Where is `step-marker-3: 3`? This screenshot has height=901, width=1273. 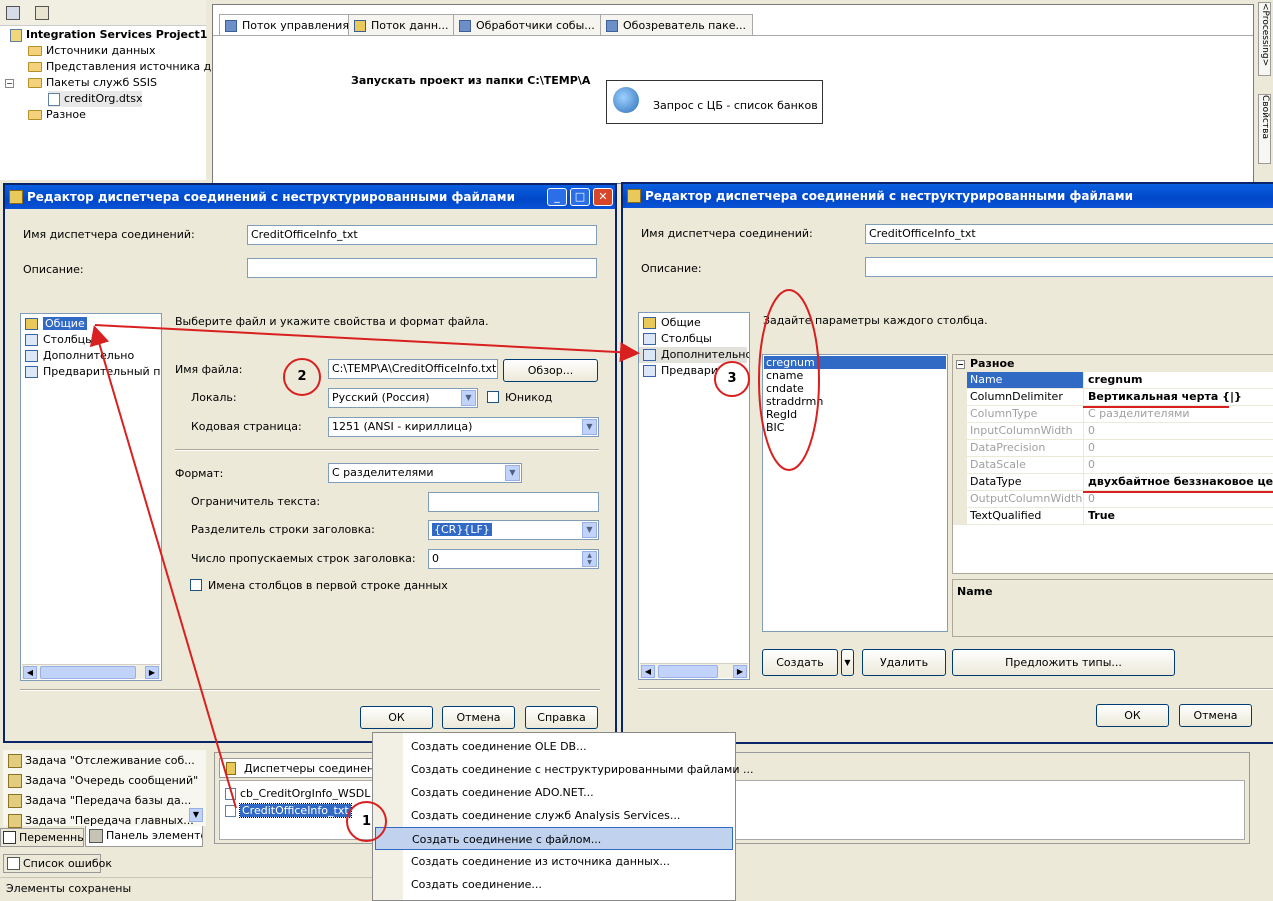 step-marker-3: 3 is located at coordinates (732, 379).